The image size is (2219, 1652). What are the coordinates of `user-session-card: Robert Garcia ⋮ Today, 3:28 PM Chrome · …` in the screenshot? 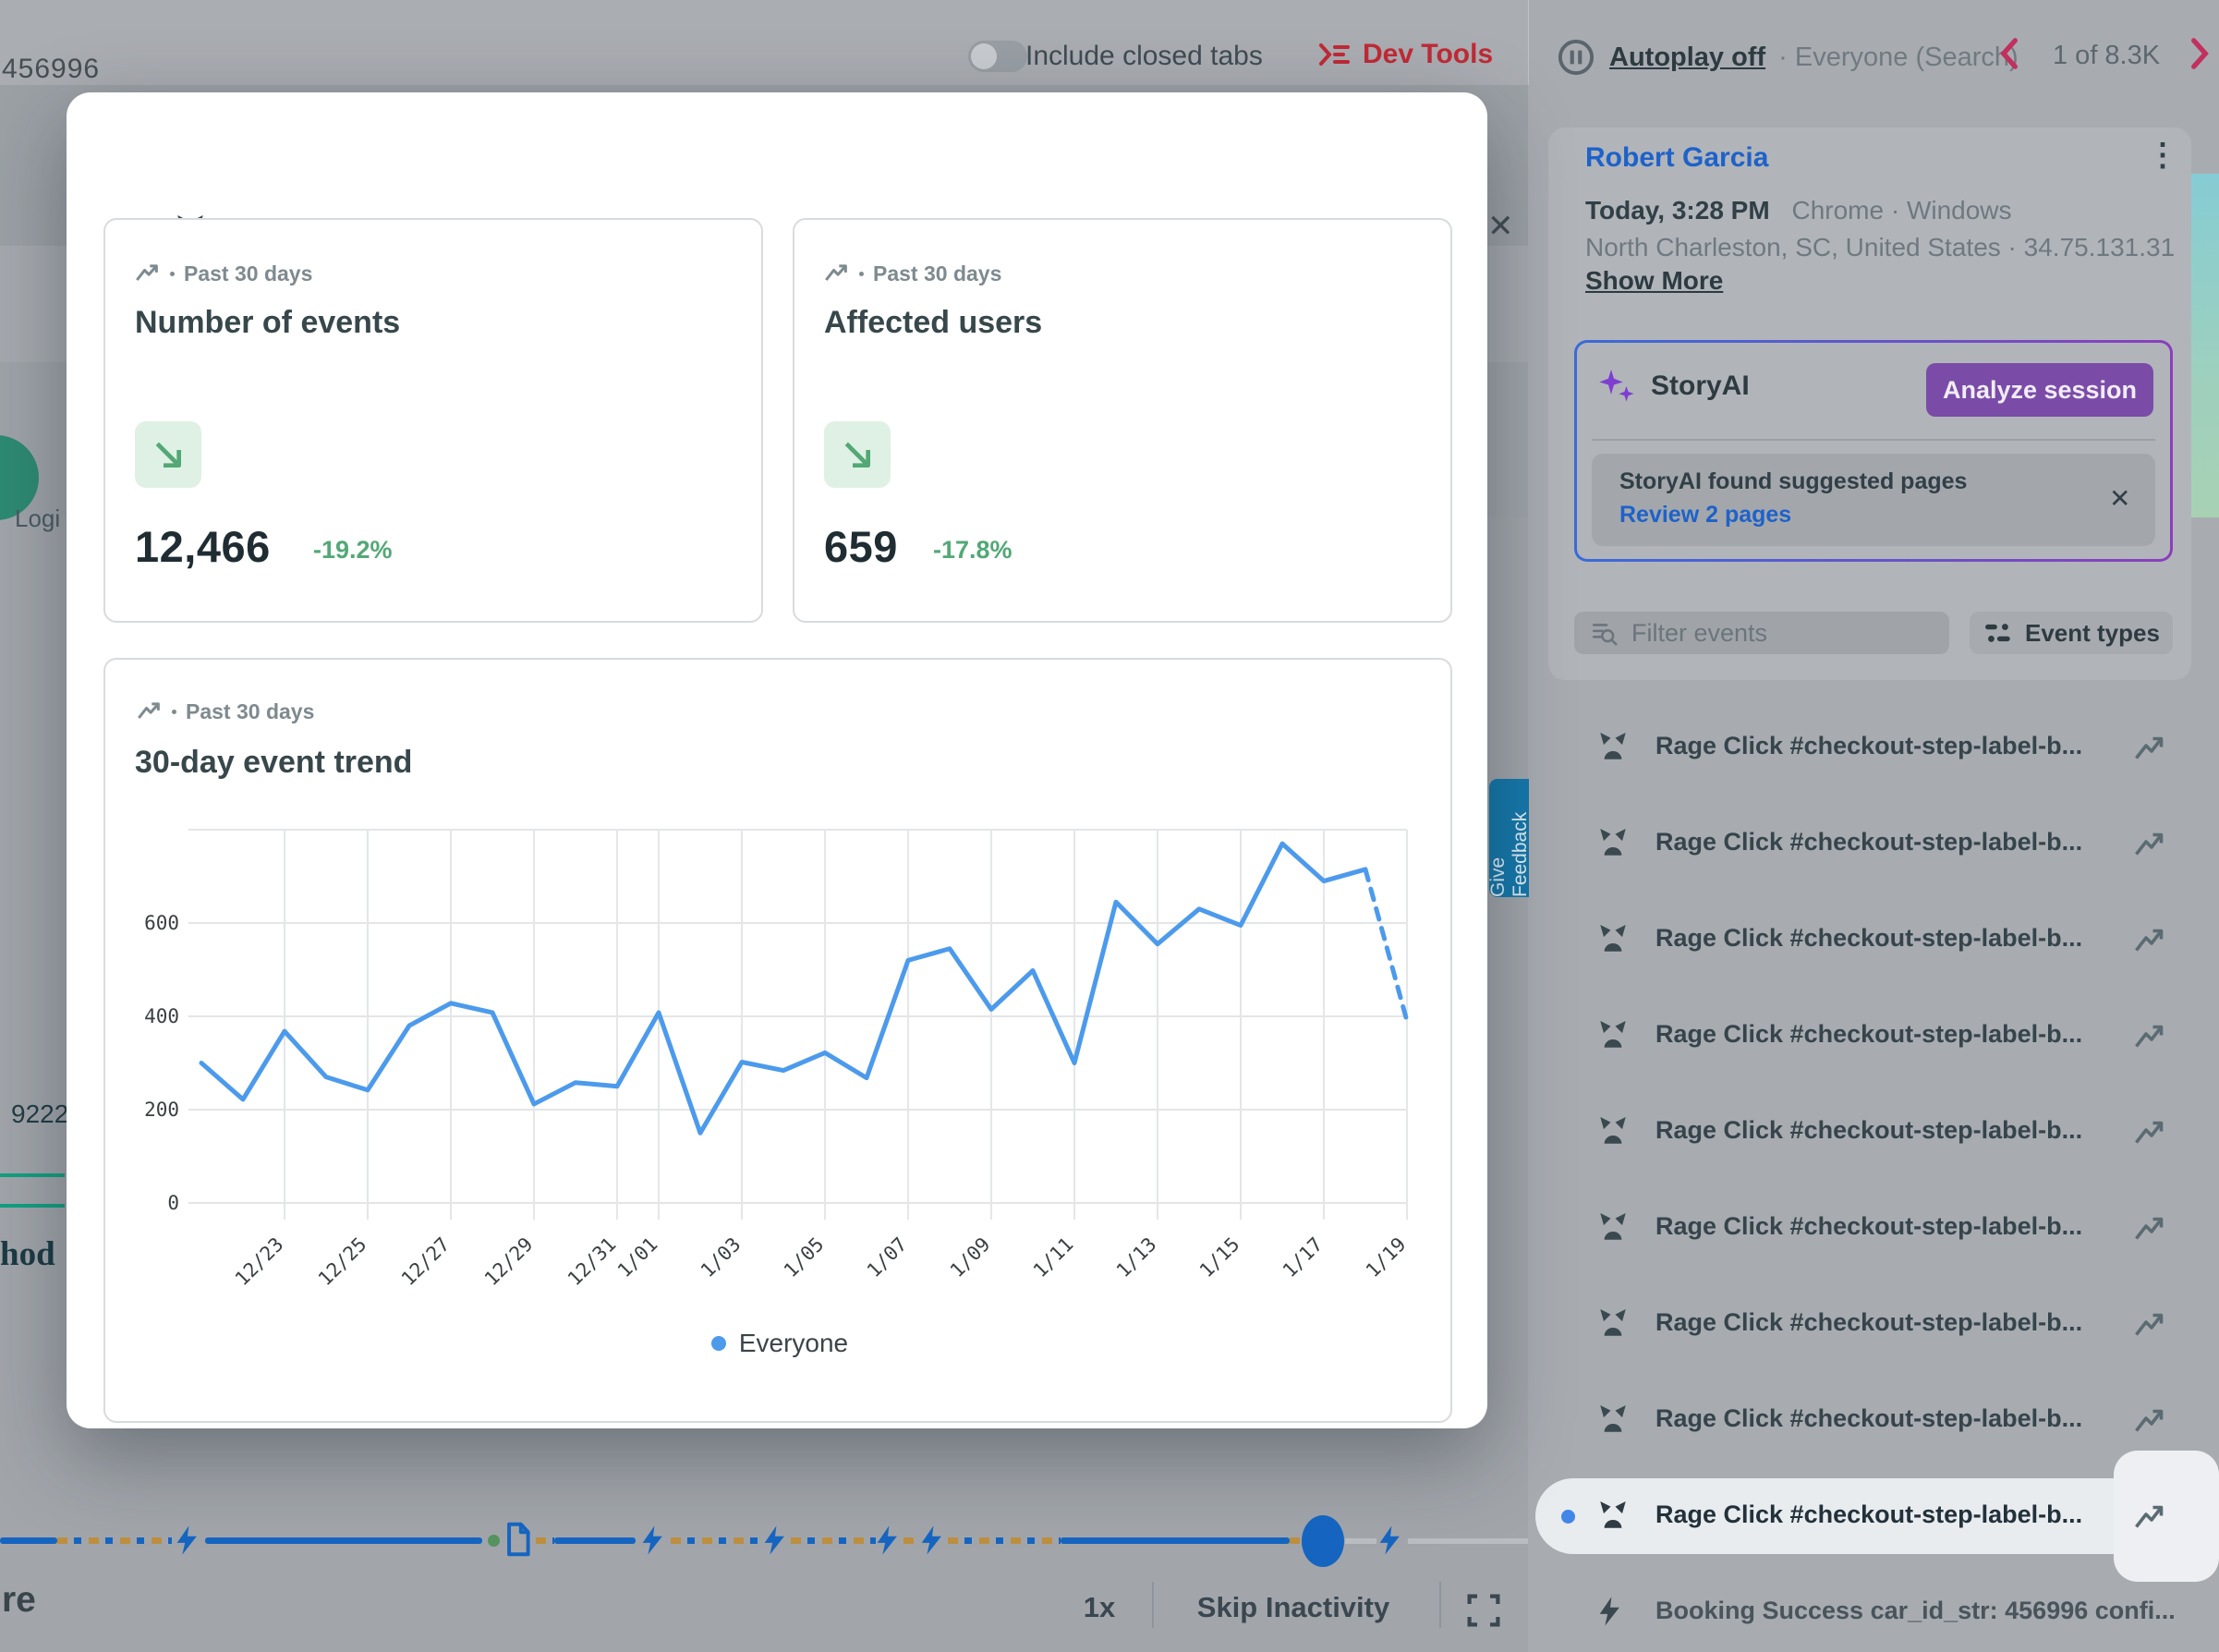 It's located at (1869, 404).